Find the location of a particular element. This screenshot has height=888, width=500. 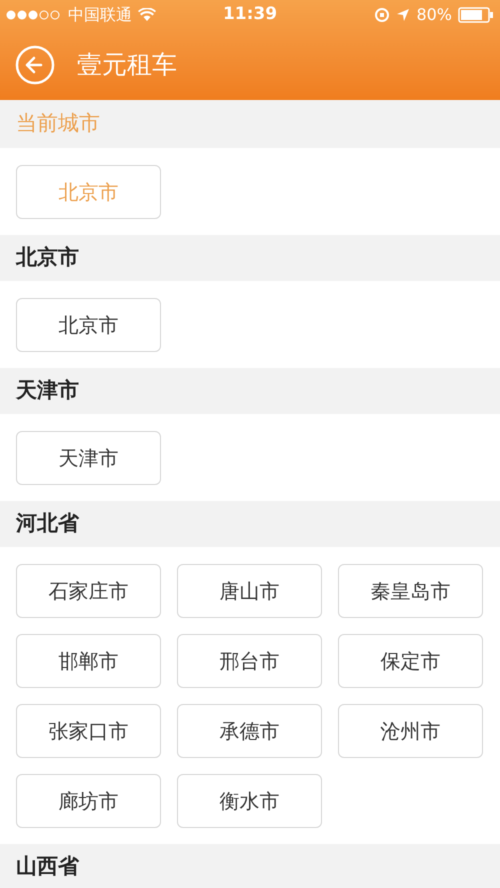

city-button: 张家口市 is located at coordinates (88, 731).